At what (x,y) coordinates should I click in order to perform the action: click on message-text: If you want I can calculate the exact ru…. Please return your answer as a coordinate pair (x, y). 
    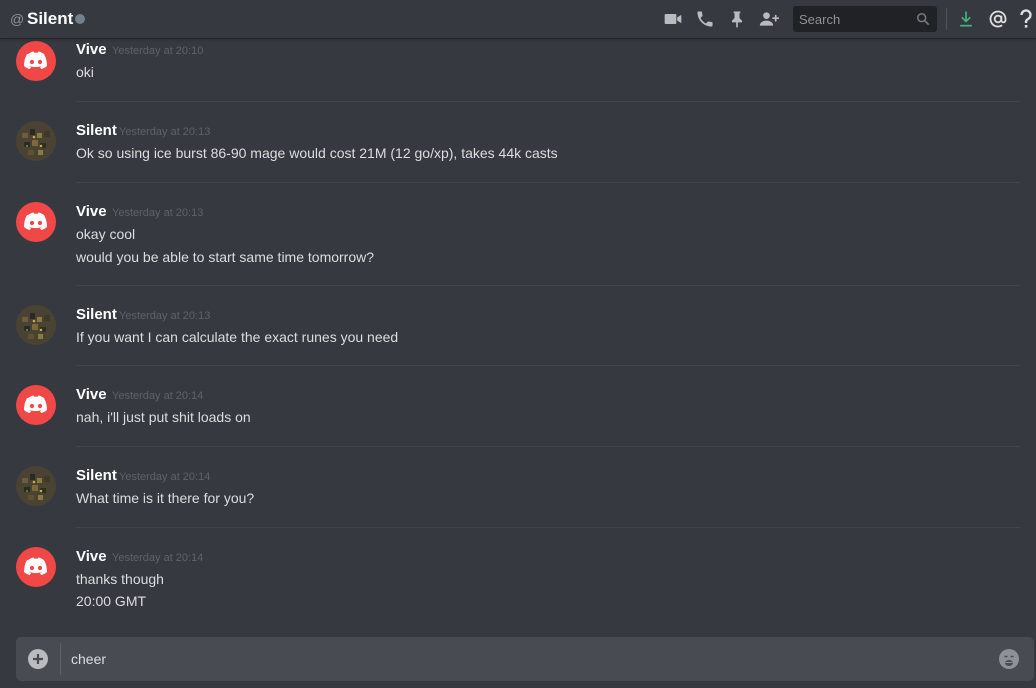
    Looking at the image, I should click on (237, 337).